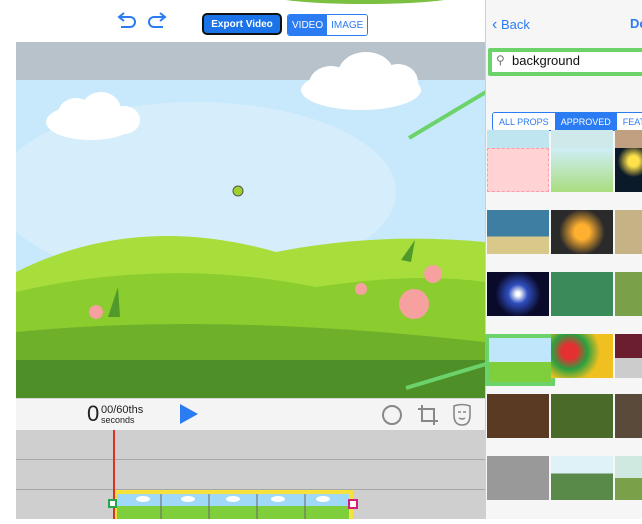  What do you see at coordinates (112, 503) in the screenshot?
I see `clip-start-handle` at bounding box center [112, 503].